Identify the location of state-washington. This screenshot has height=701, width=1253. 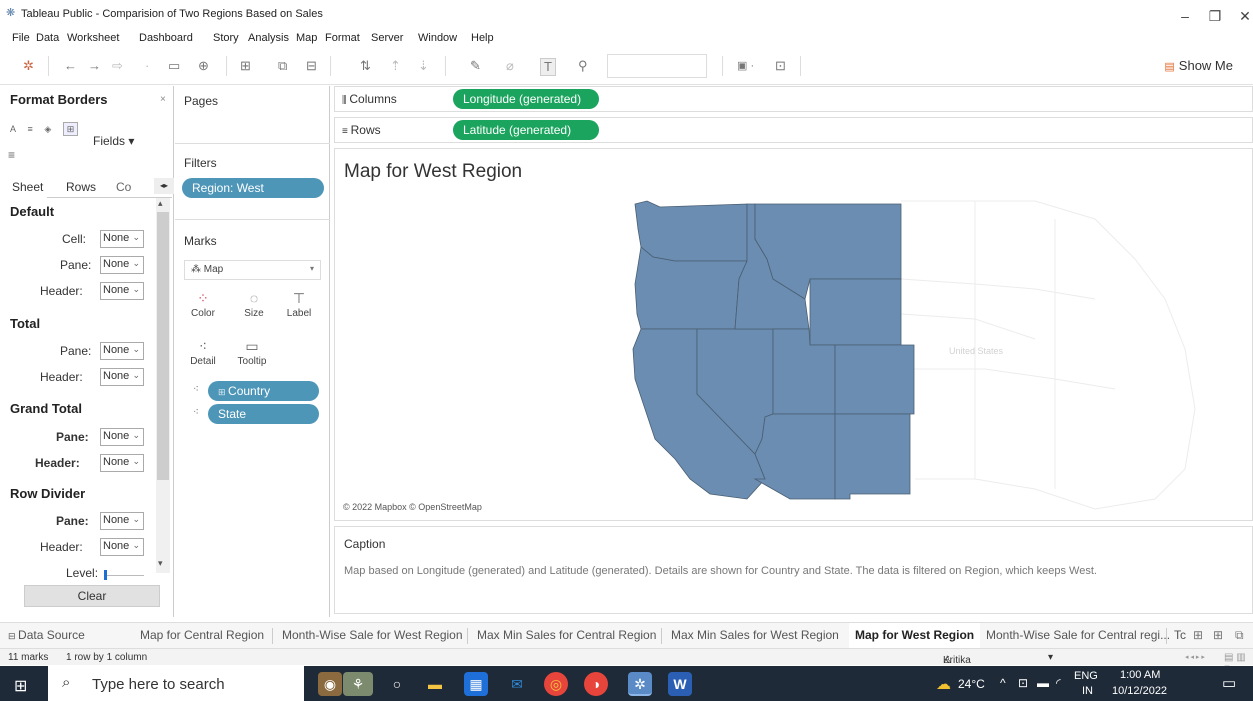
(691, 231).